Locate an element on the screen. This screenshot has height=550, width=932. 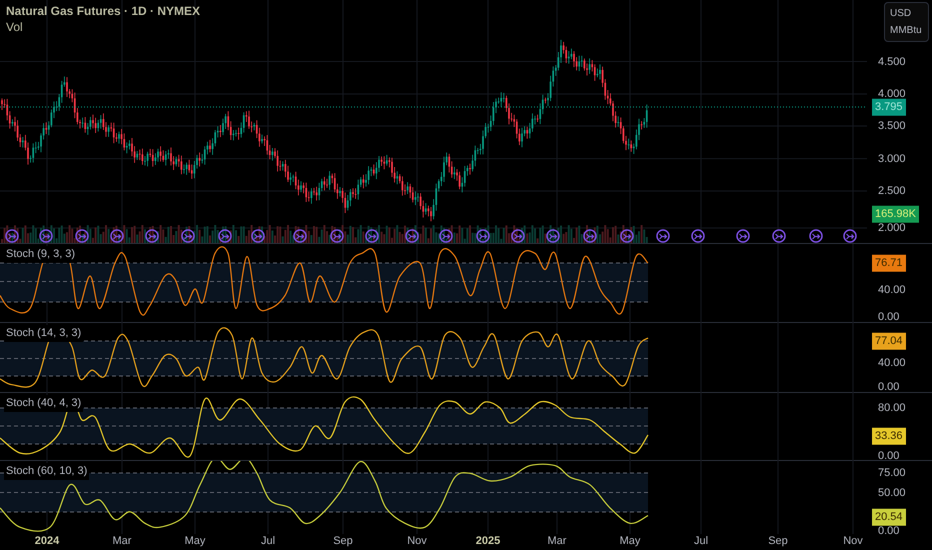
time-axis-label: 2024 is located at coordinates (47, 541).